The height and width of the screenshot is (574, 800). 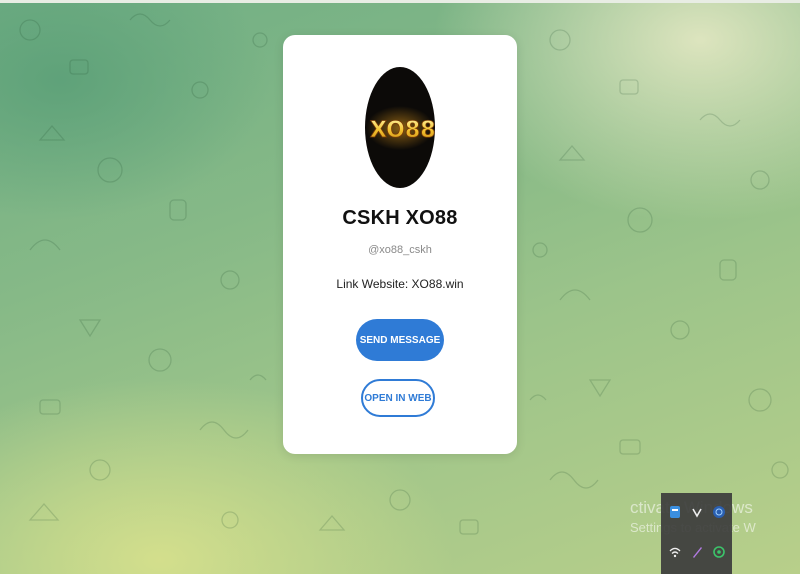 I want to click on system-tray-overflow, so click(x=696, y=533).